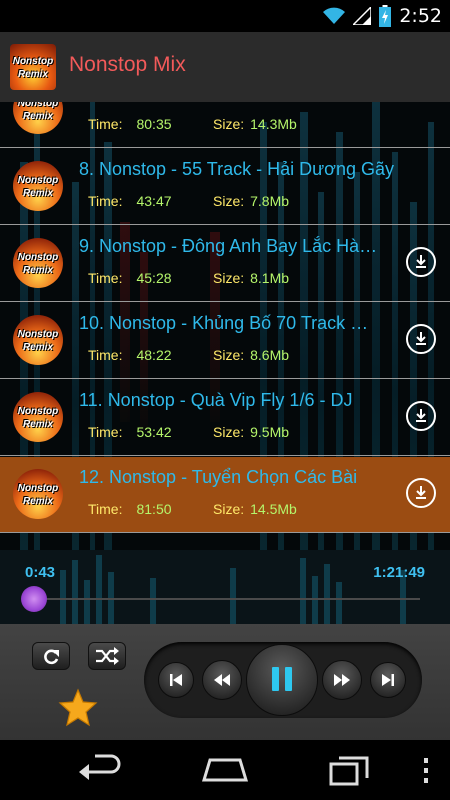  I want to click on pause-button, so click(282, 680).